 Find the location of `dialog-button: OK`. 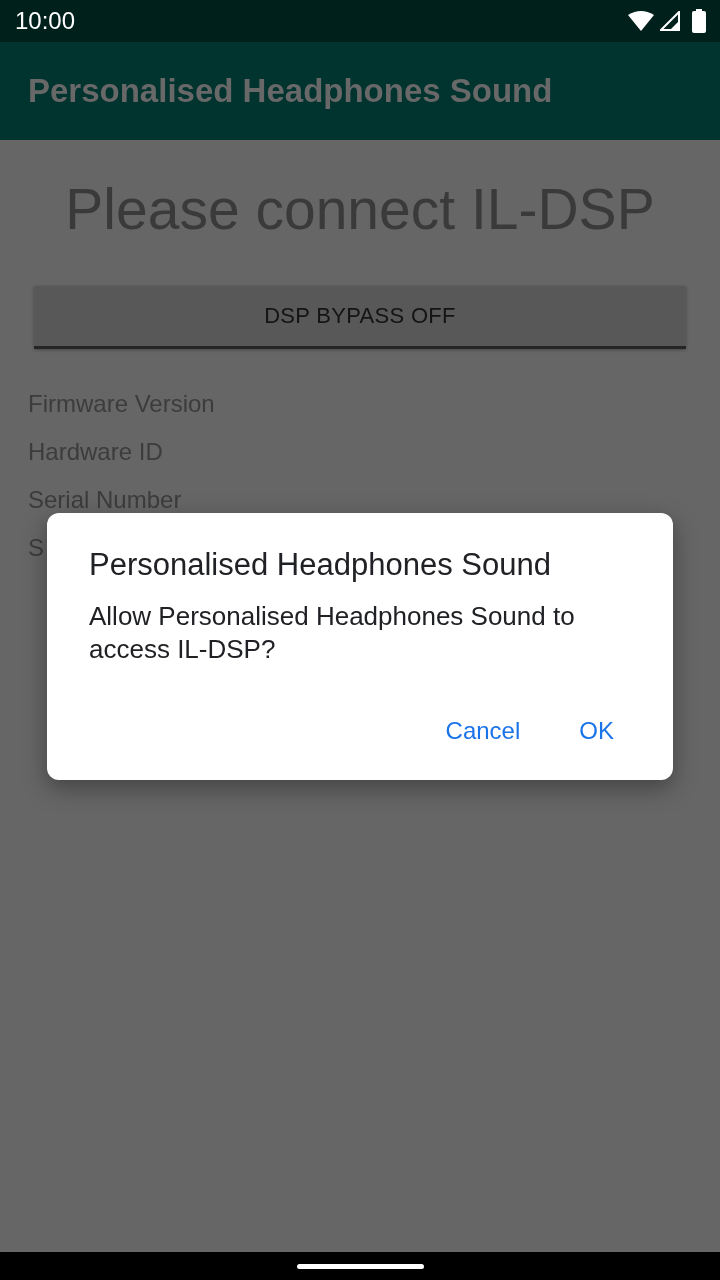

dialog-button: OK is located at coordinates (596, 731).